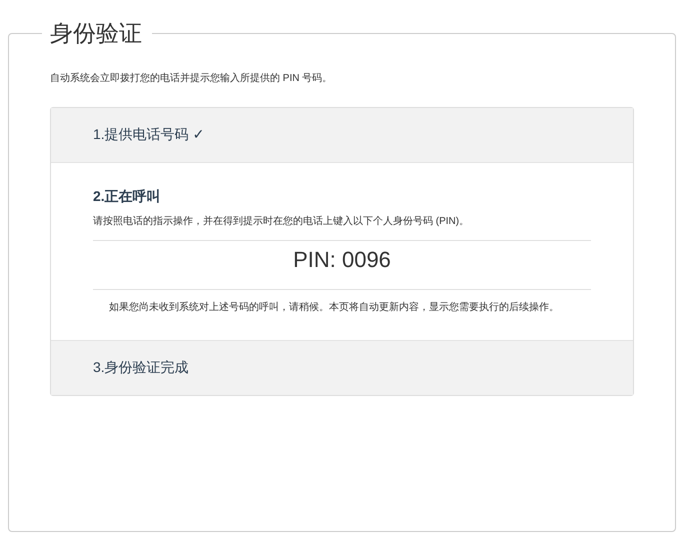 The image size is (690, 552). I want to click on note-text: 如果您尚未收到系统对上述号码的呼叫，请稍候。本页将自动更新内容，显示您需要执行的后续操作。, so click(334, 307).